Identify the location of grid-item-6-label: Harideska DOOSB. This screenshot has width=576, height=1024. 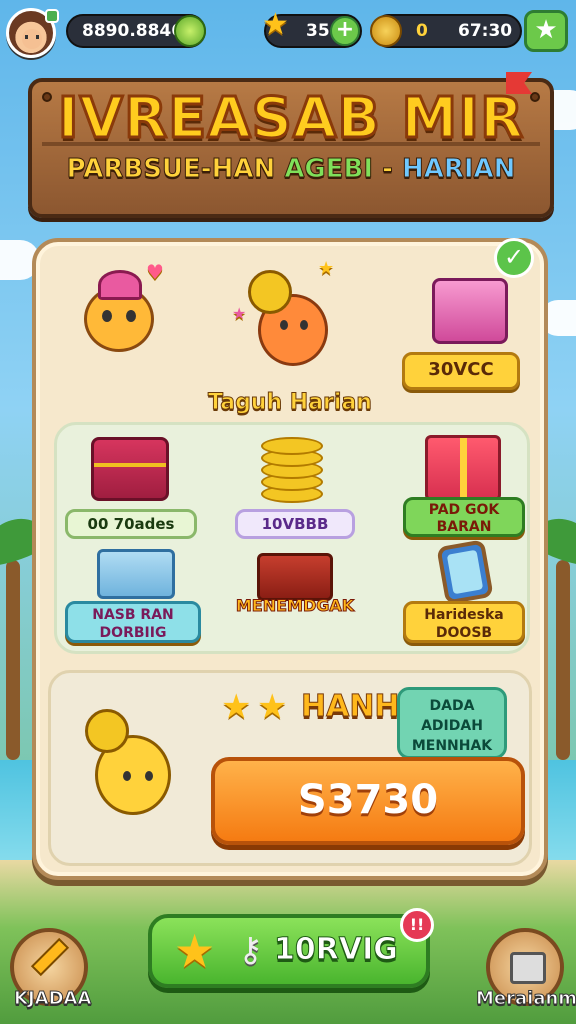
(464, 622).